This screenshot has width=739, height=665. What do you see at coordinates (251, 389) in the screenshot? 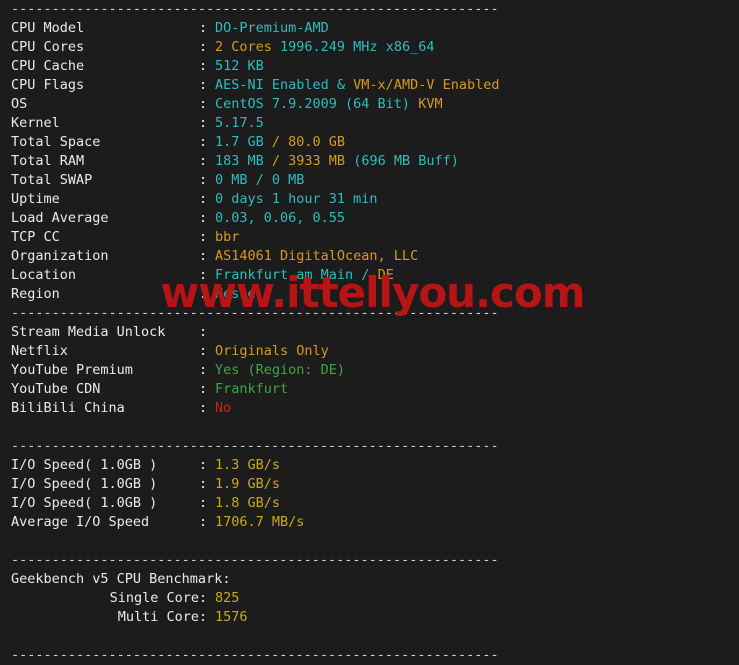
I see `row-value: Frankfurt` at bounding box center [251, 389].